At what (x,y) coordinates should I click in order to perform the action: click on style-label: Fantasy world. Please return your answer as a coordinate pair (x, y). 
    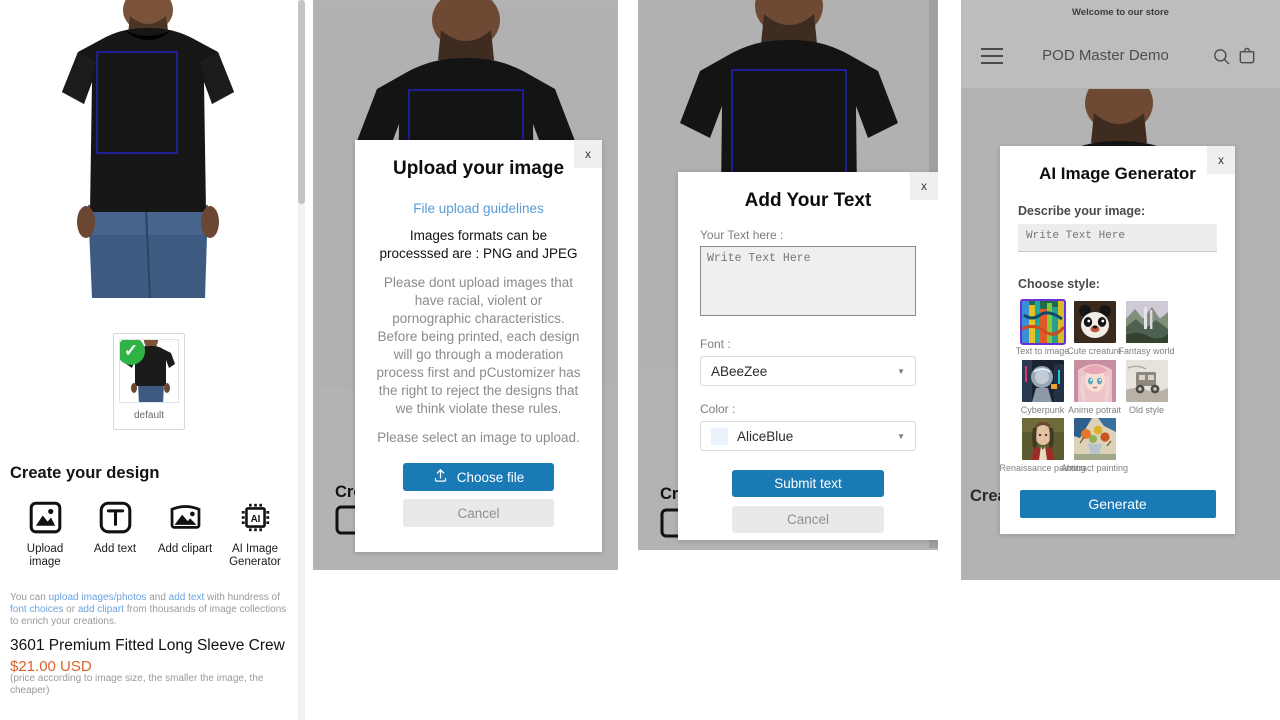
    Looking at the image, I should click on (1146, 351).